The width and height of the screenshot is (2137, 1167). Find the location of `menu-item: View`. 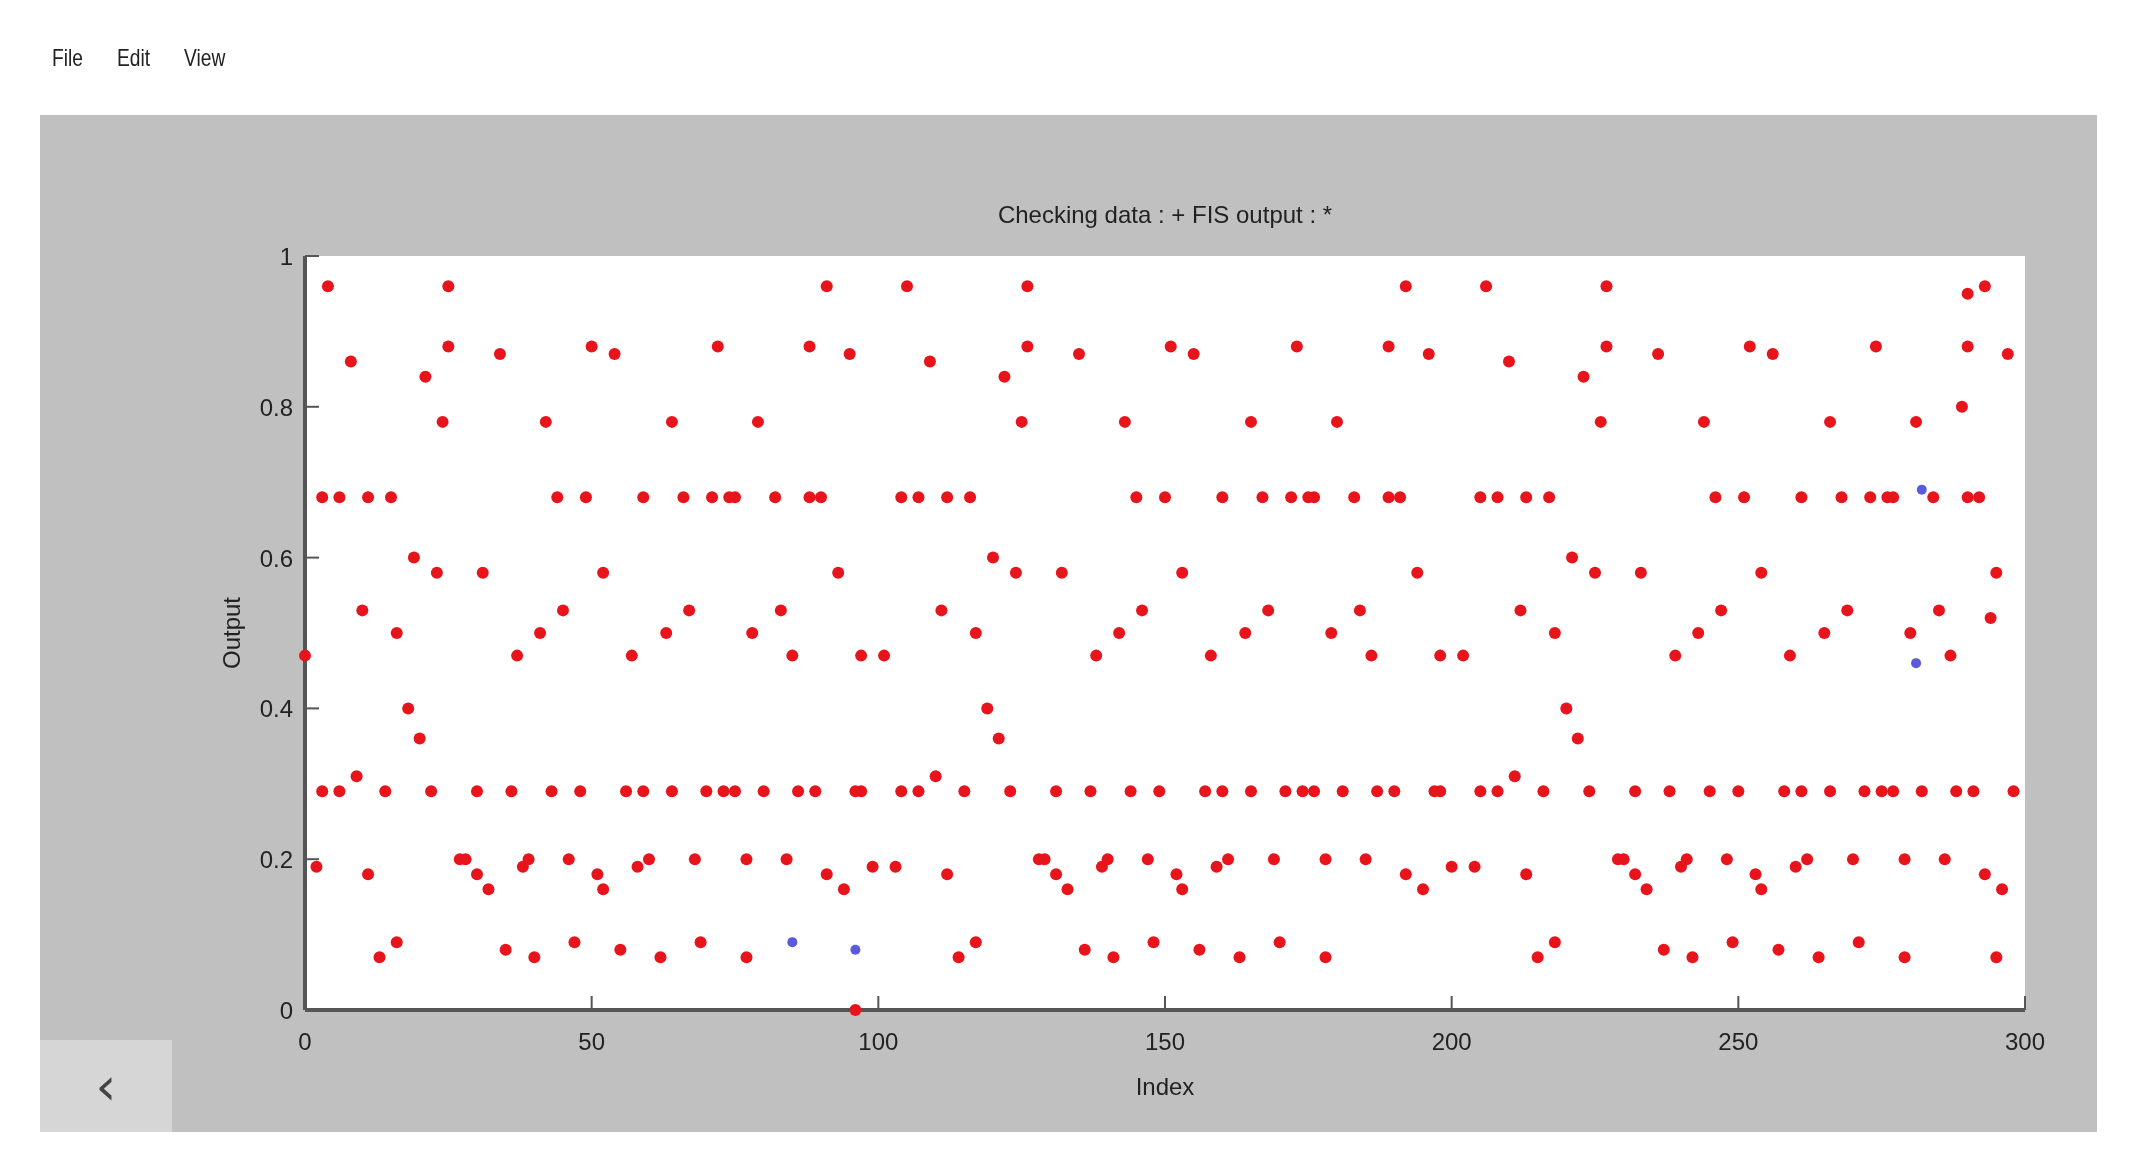

menu-item: View is located at coordinates (205, 57).